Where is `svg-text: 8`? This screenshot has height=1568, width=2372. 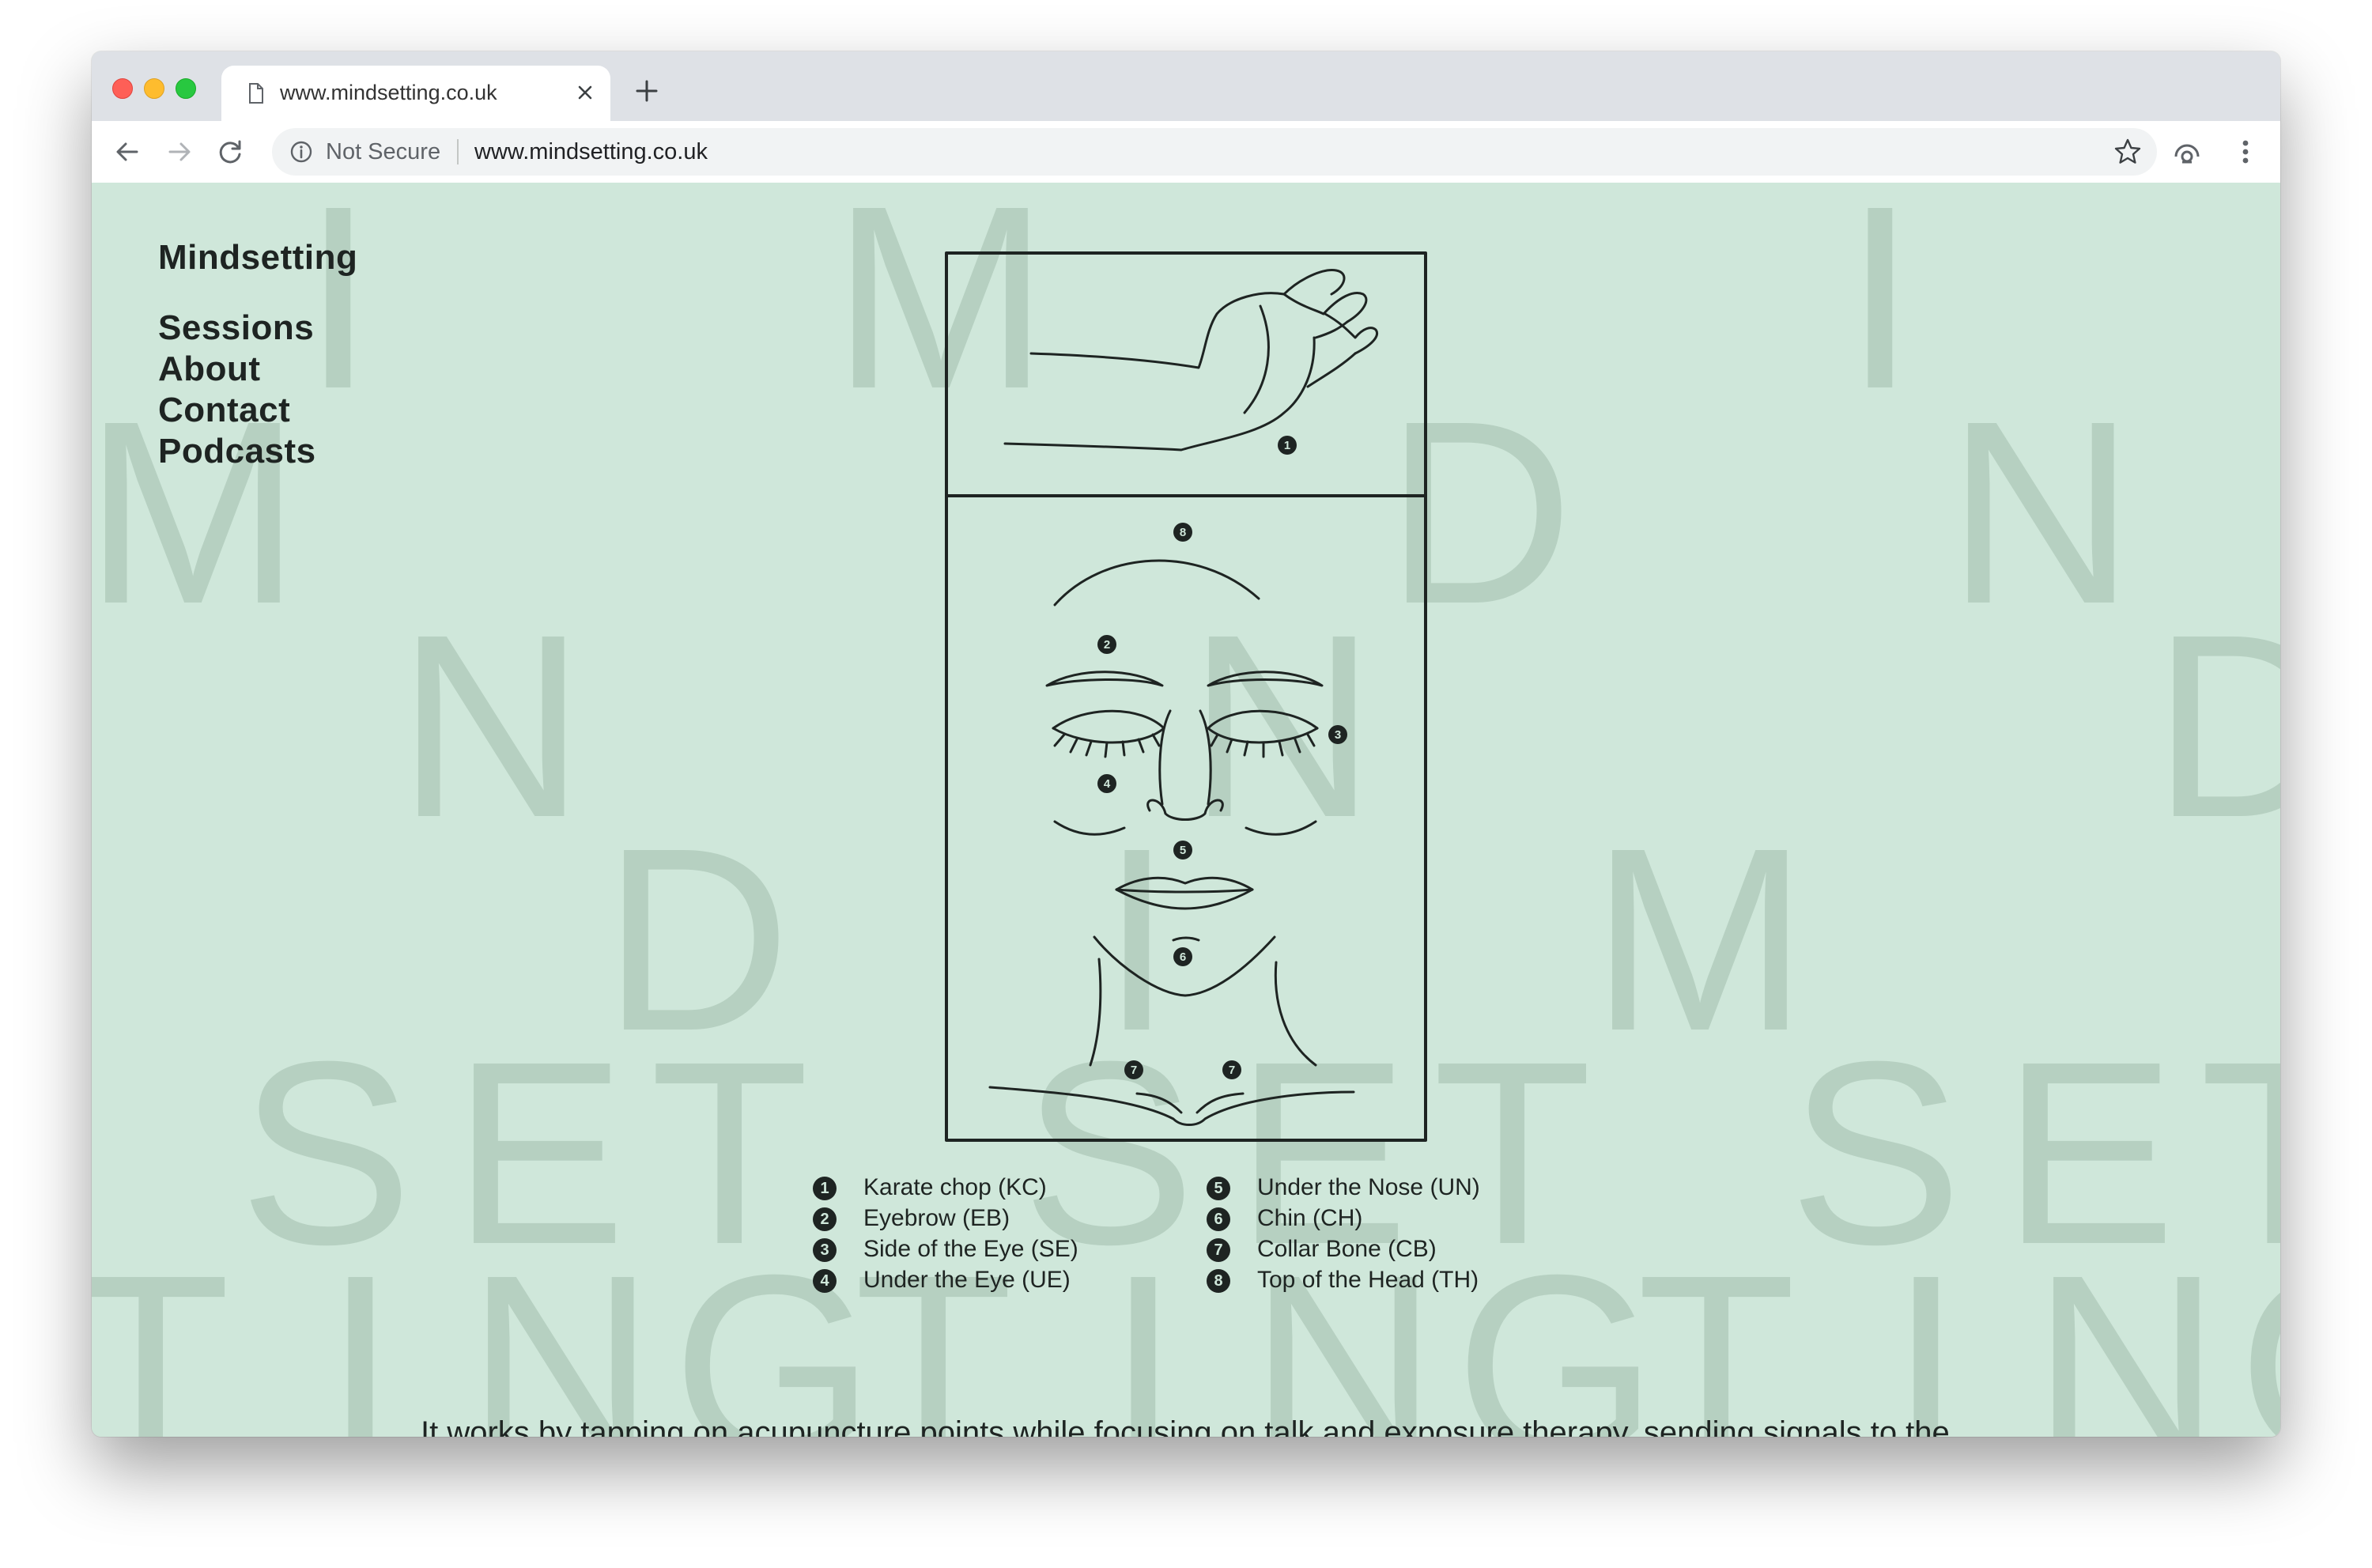 svg-text: 8 is located at coordinates (1183, 532).